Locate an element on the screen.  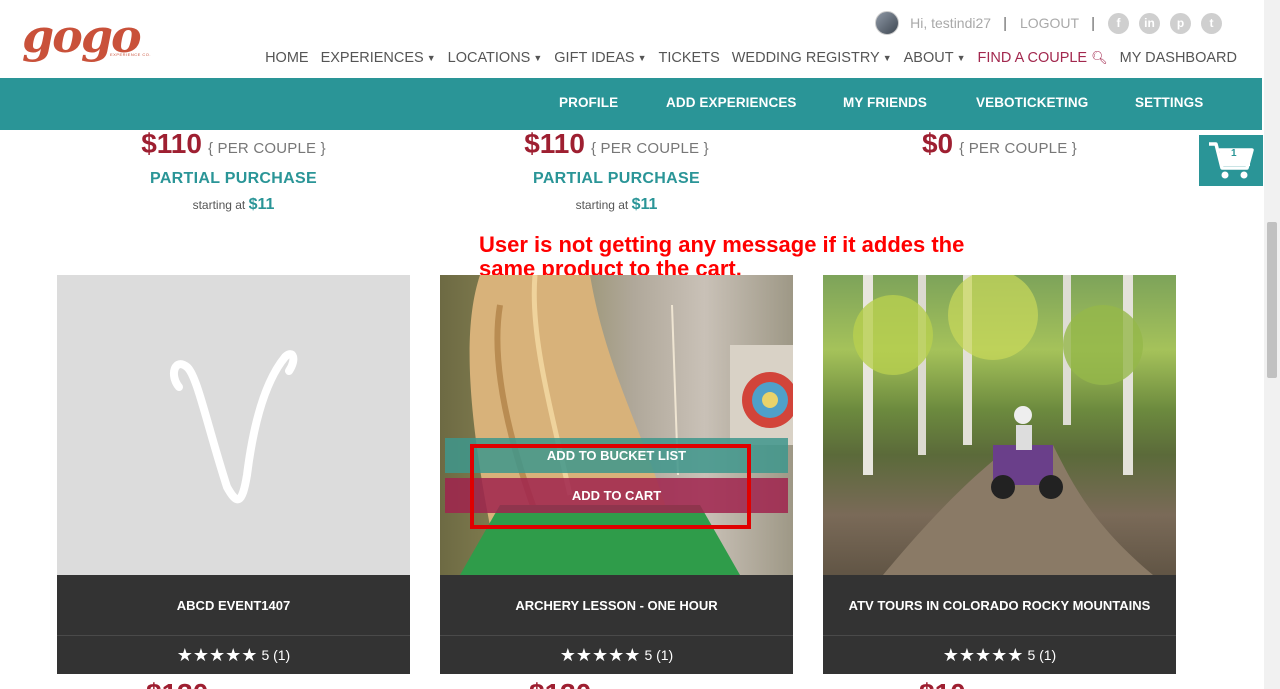
nav-my-dashboard: MY DASHBOARD is located at coordinates (1178, 58).